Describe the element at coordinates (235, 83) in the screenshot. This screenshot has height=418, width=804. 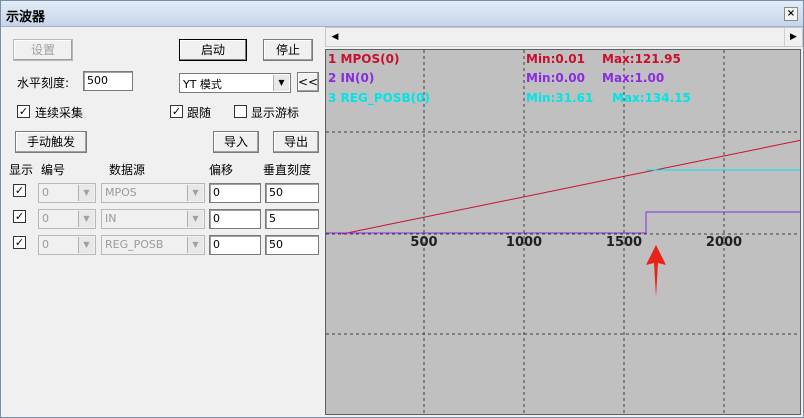
I see `mode-select: YT 模式 ▼` at that location.